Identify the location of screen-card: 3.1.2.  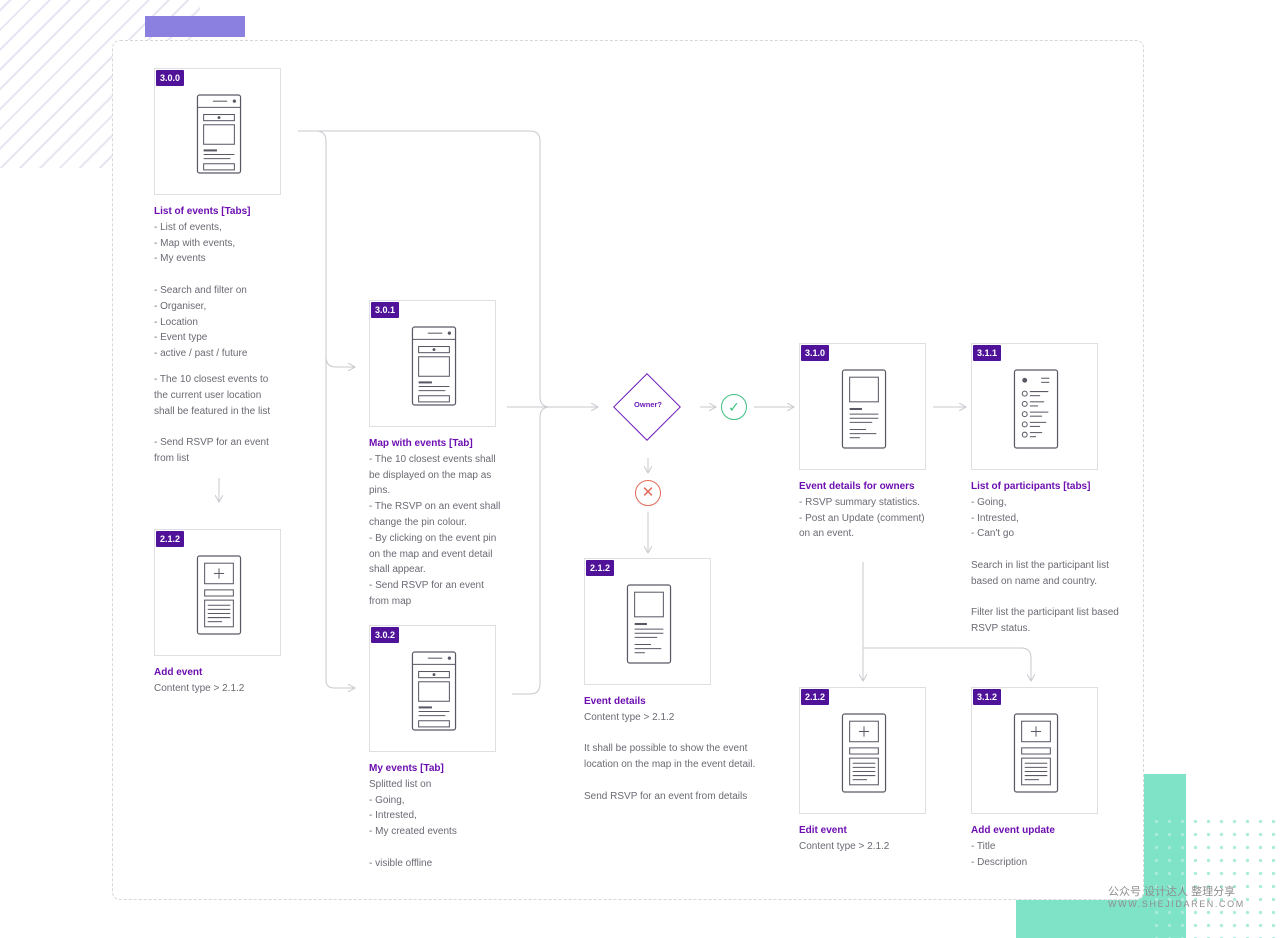
(1034, 750).